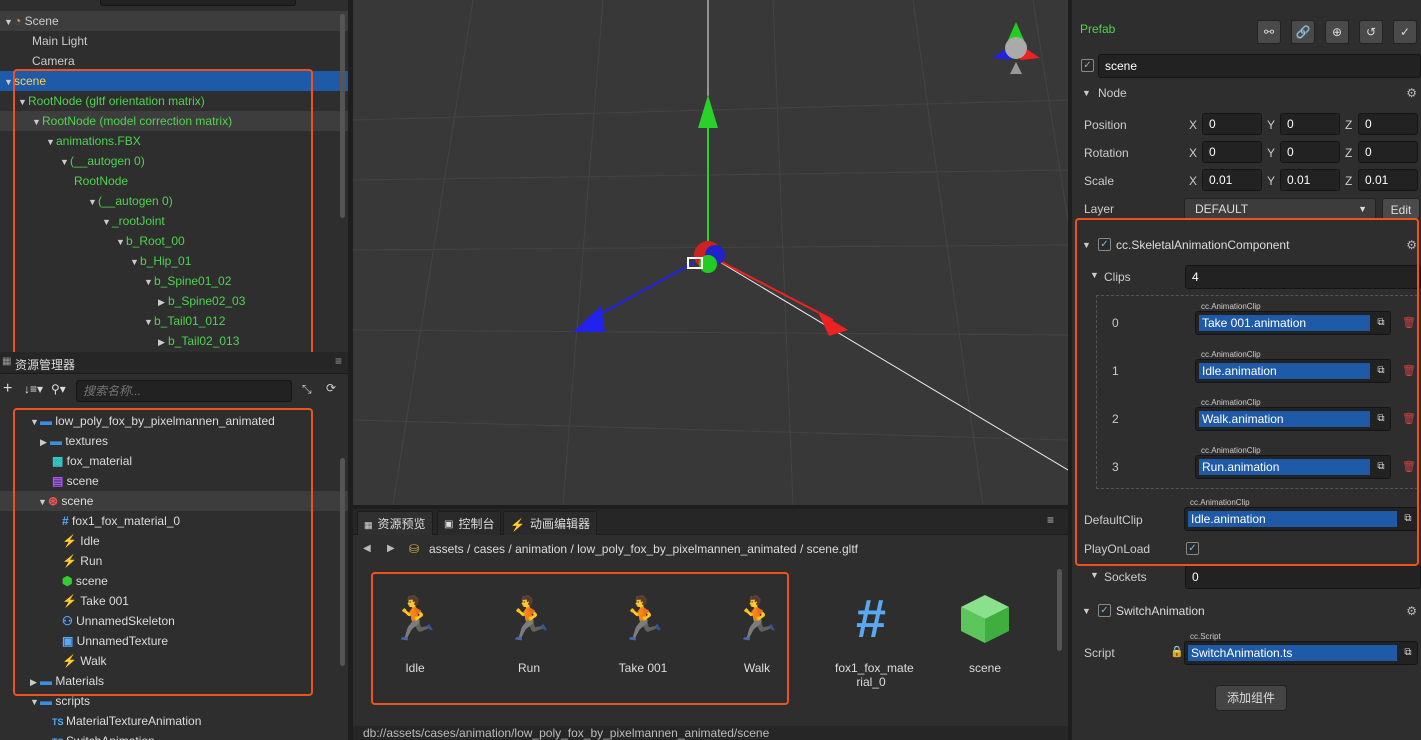 The height and width of the screenshot is (740, 1421). Describe the element at coordinates (174, 661) in the screenshot. I see `asset-item: ⚡ Walk` at that location.